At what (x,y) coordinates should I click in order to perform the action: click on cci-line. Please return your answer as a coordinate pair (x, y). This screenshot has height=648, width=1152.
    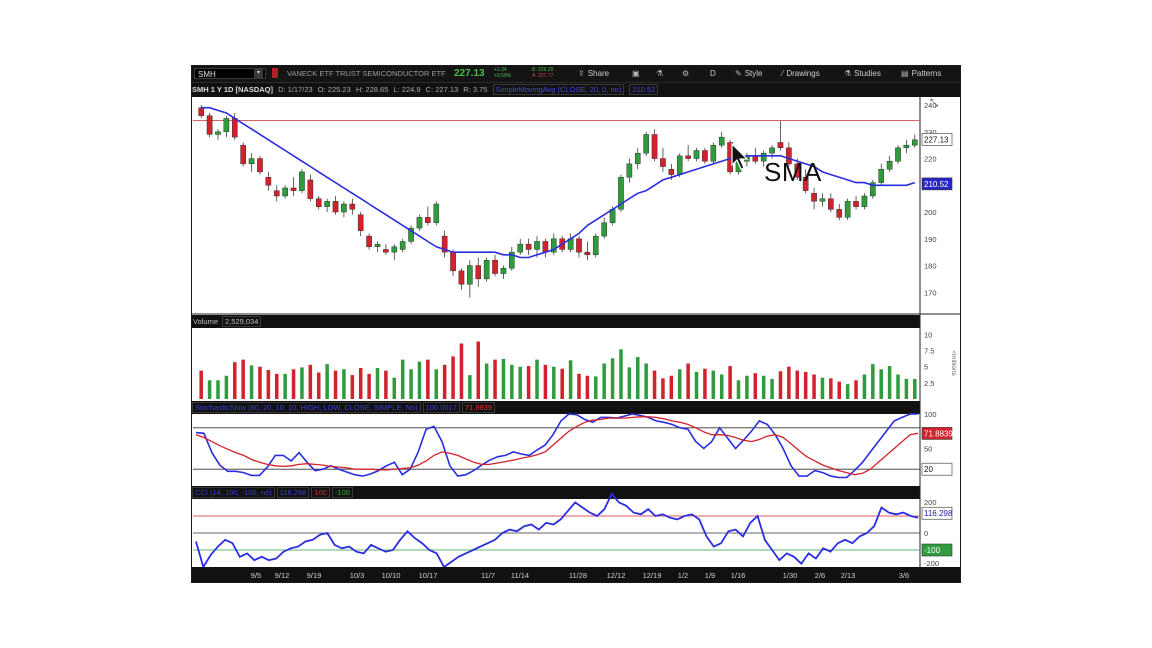
    Looking at the image, I should click on (557, 531).